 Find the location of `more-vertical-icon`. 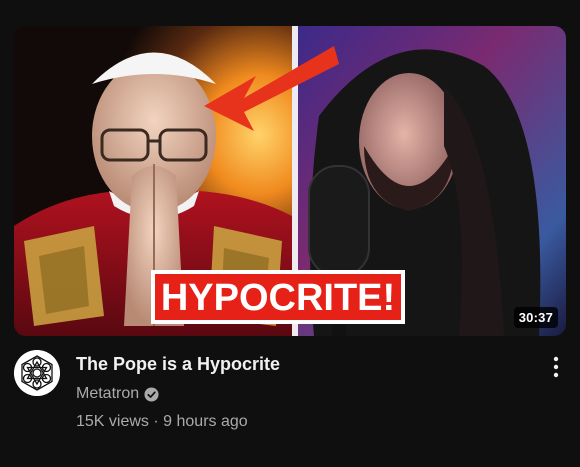

more-vertical-icon is located at coordinates (556, 367).